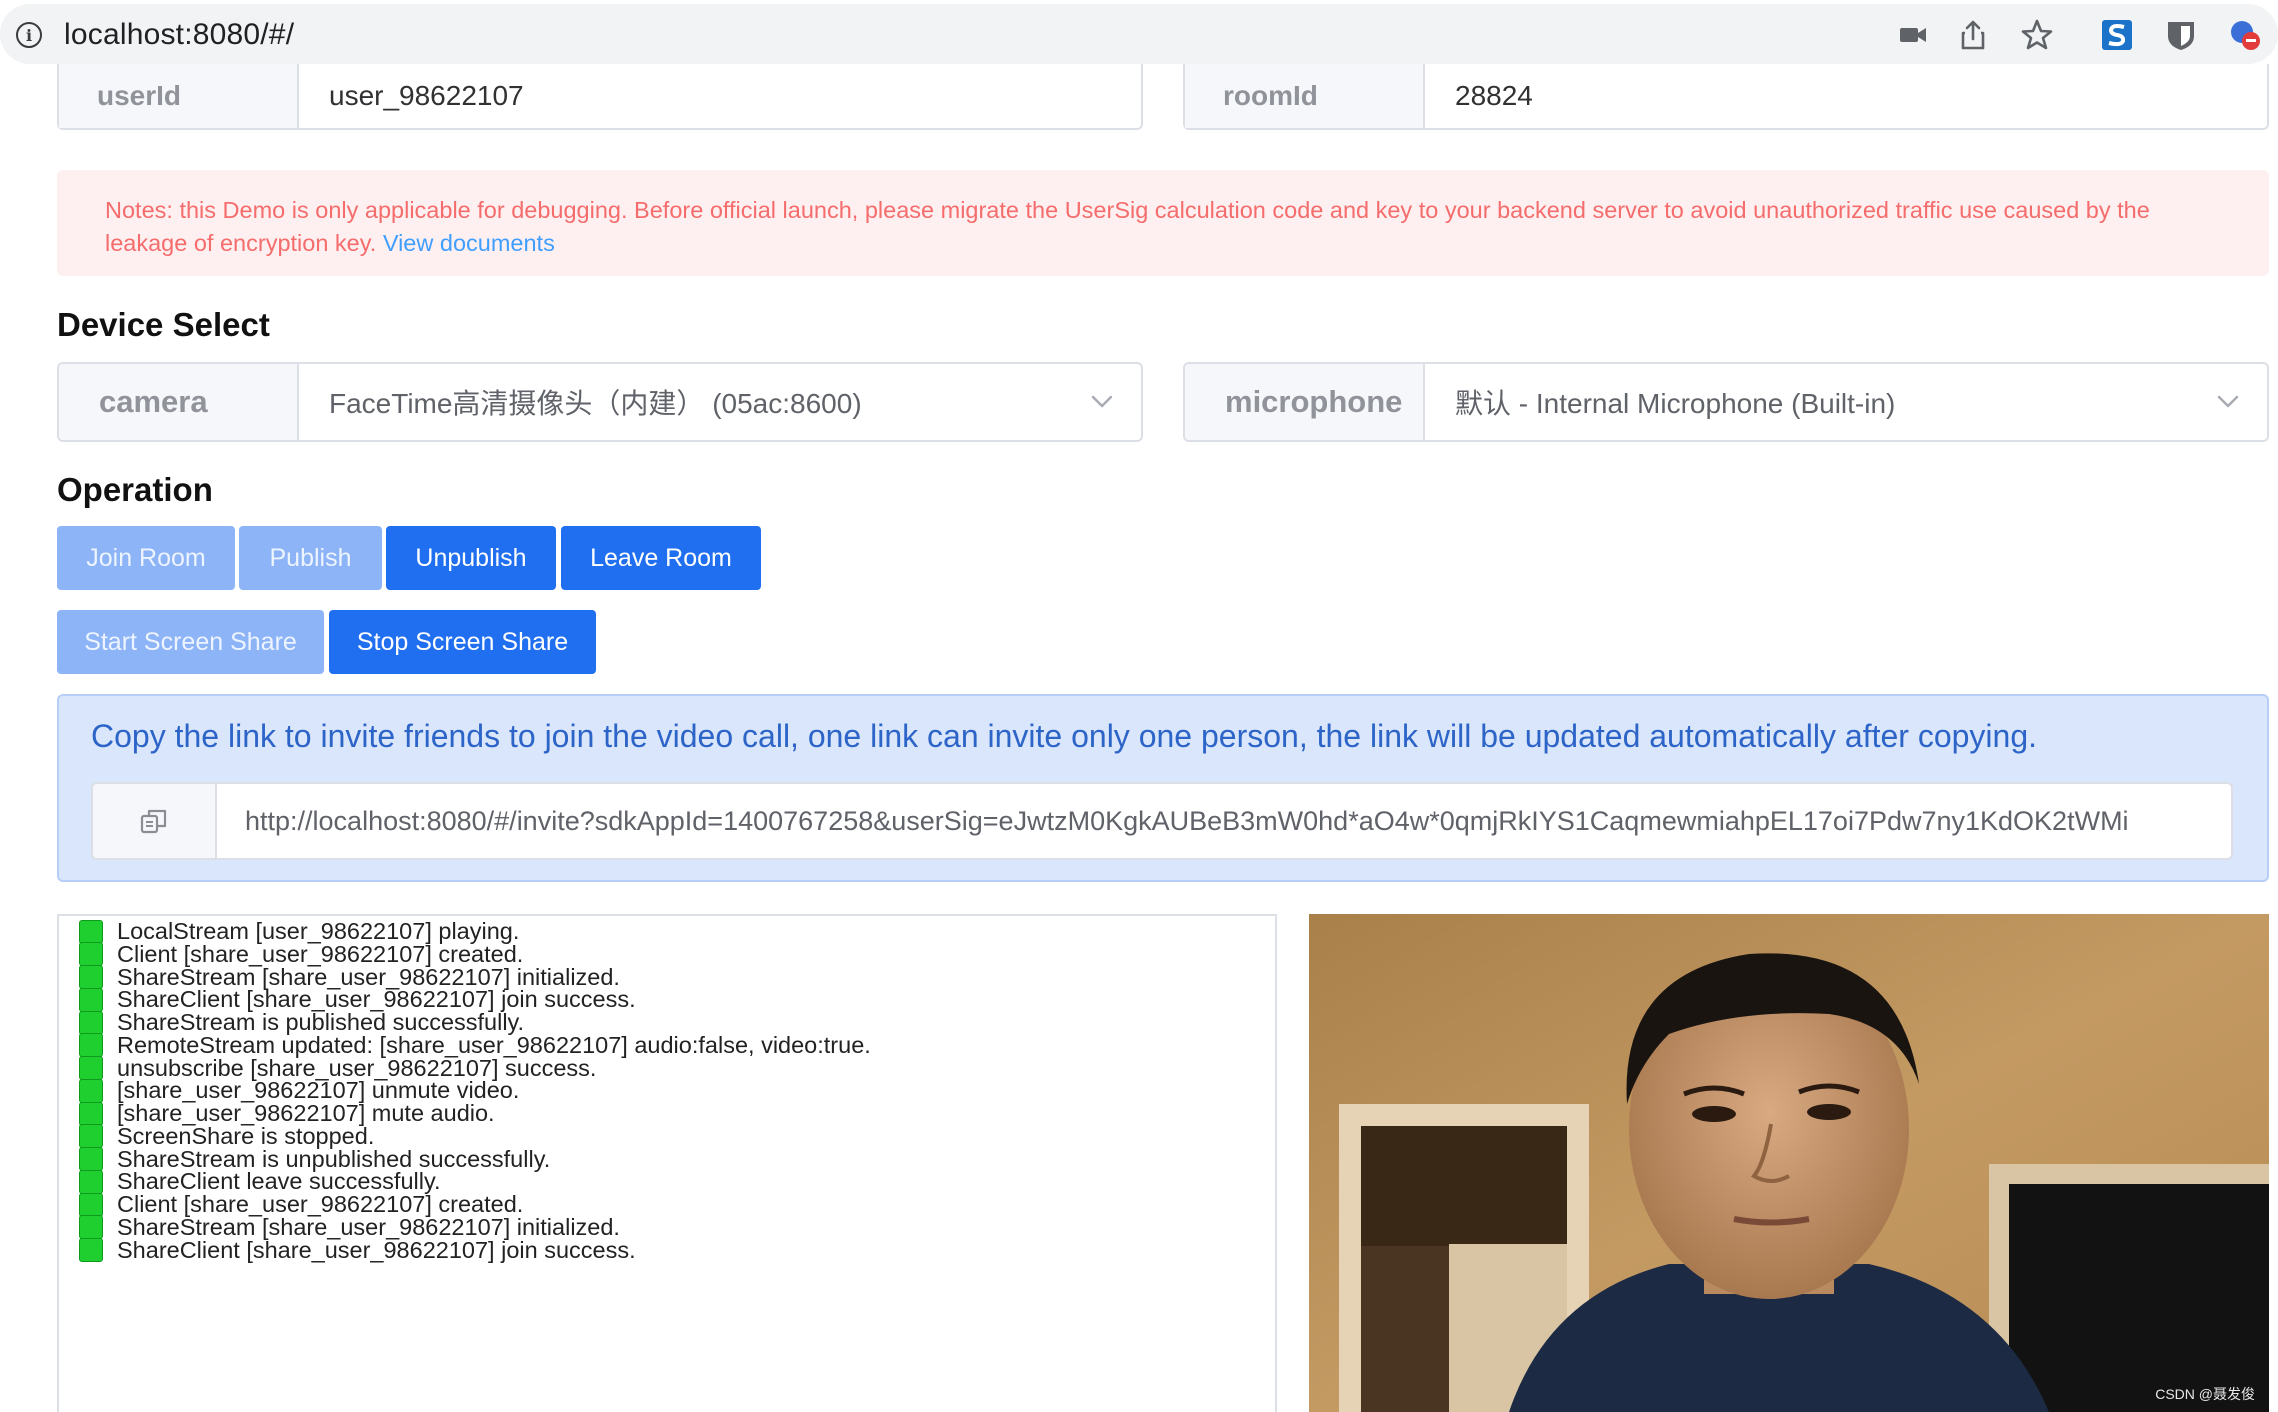 This screenshot has height=1412, width=2278. I want to click on userid-label: userId, so click(179, 96).